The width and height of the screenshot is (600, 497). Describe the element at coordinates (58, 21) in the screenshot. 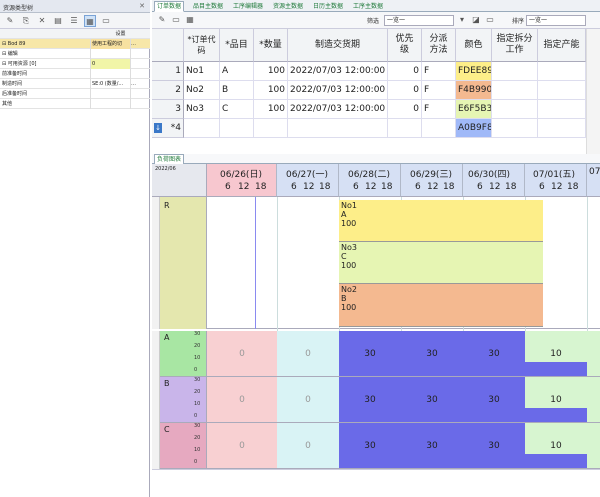

I see `save-icon: ▤` at that location.